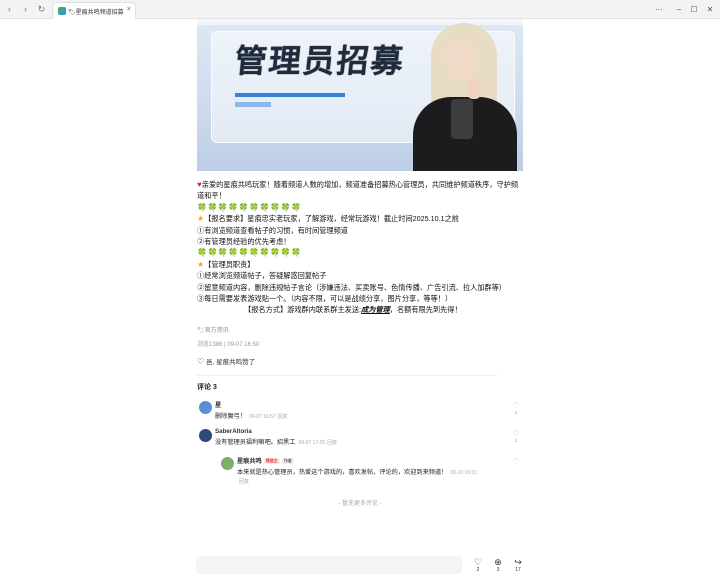 The image size is (720, 579). I want to click on comment-button: ⊕ 3, so click(498, 565).